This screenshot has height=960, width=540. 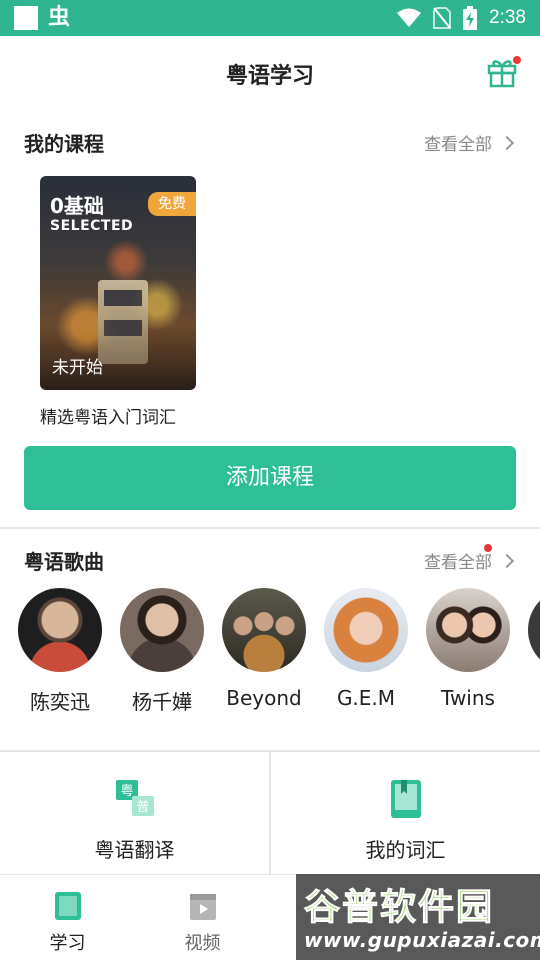 What do you see at coordinates (270, 142) in the screenshot?
I see `my-courses-header: 我的课程 查看全部` at bounding box center [270, 142].